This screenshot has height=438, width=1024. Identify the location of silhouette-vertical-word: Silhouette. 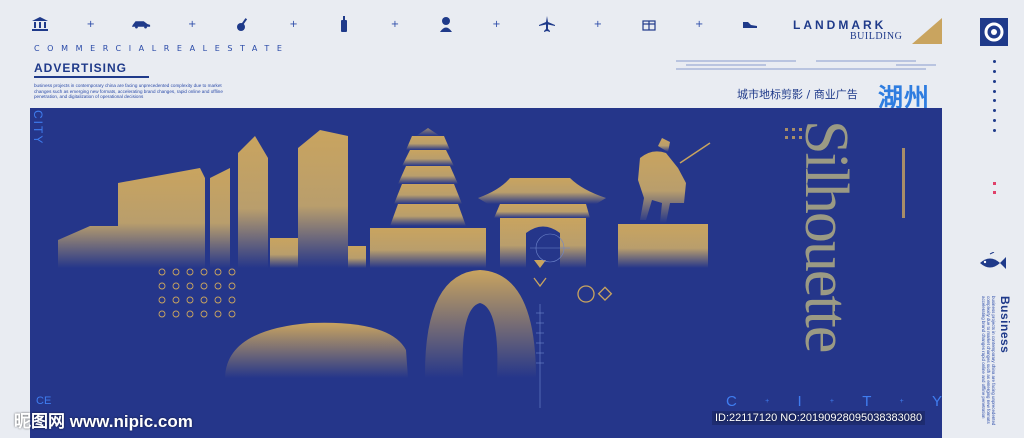
(826, 236).